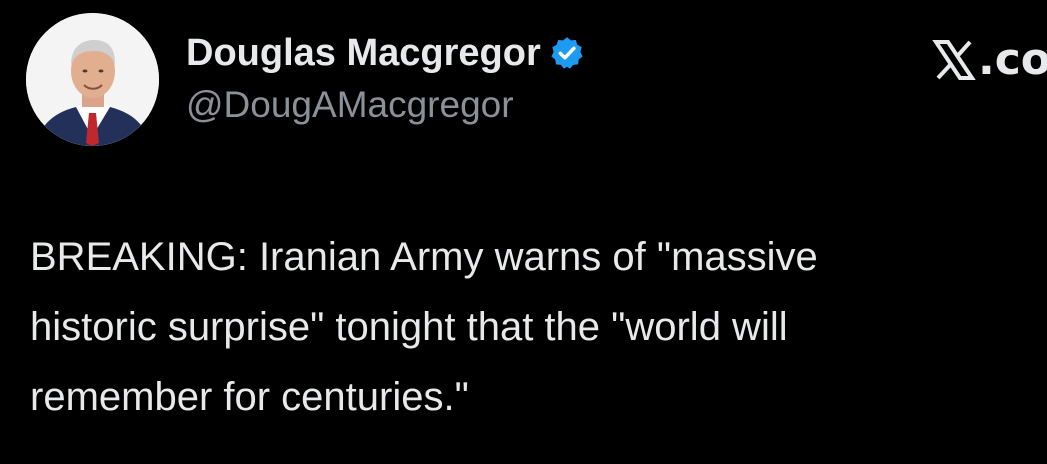 This screenshot has width=1047, height=464. I want to click on author-avatar, so click(92, 79).